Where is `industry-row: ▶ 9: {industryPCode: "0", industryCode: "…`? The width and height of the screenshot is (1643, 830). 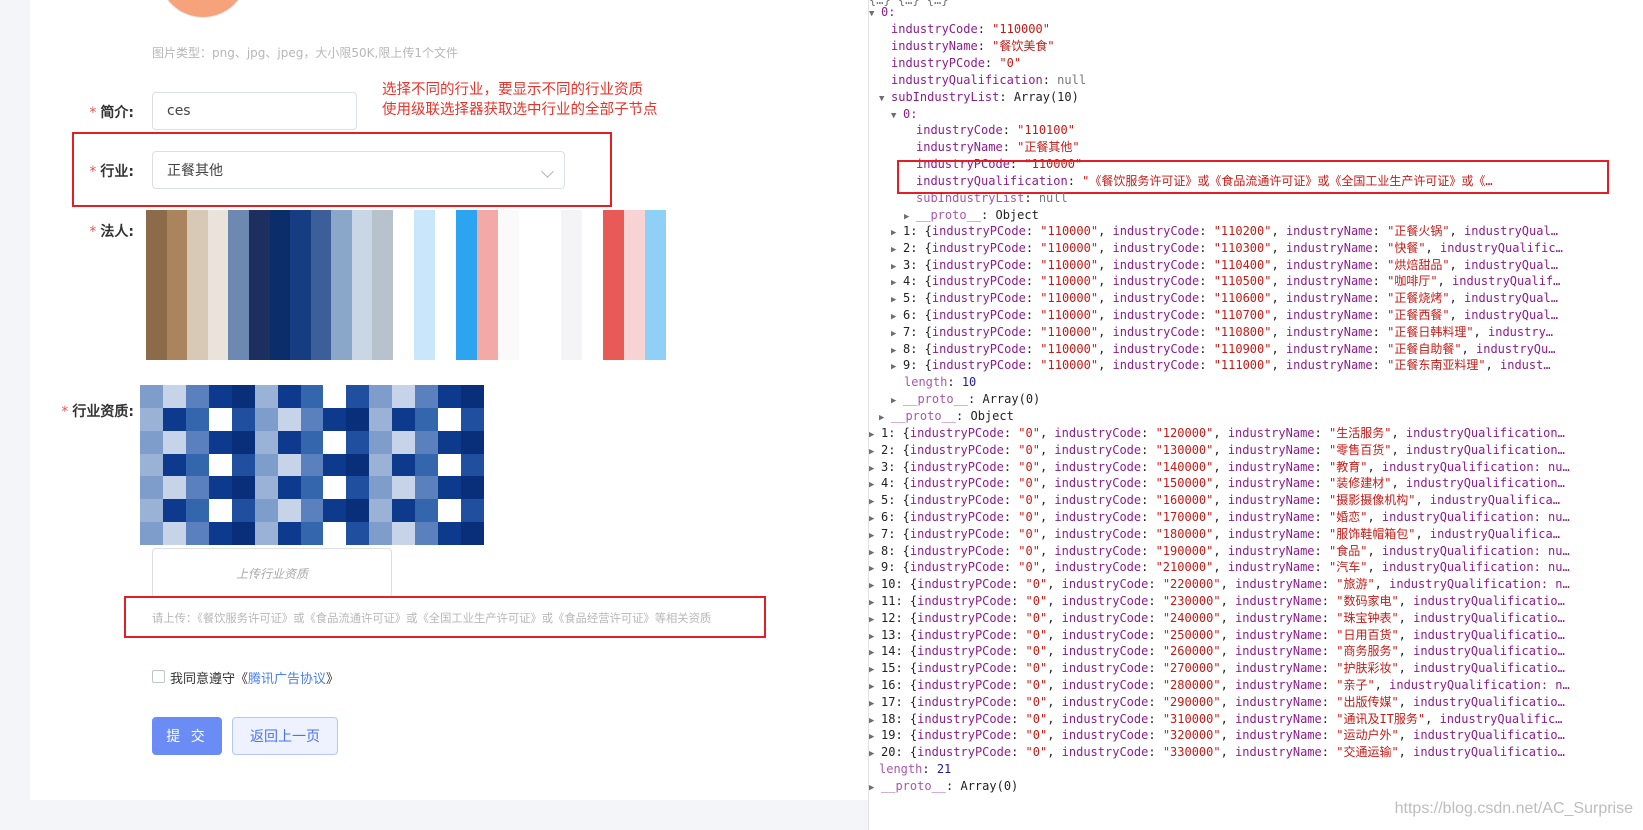
industry-row: ▶ 9: {industryPCode: "0", industryCode: "… is located at coordinates (1256, 567).